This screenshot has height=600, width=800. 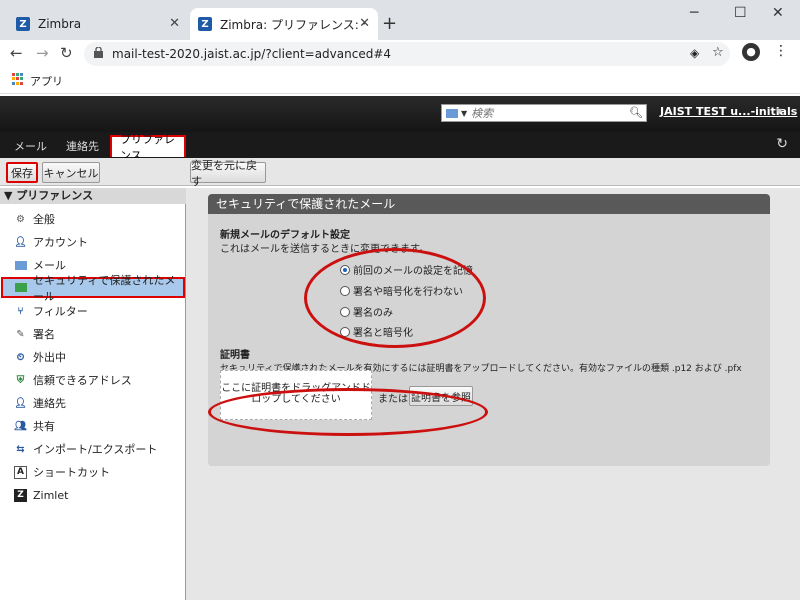 I want to click on mail-type-icon, so click(x=452, y=113).